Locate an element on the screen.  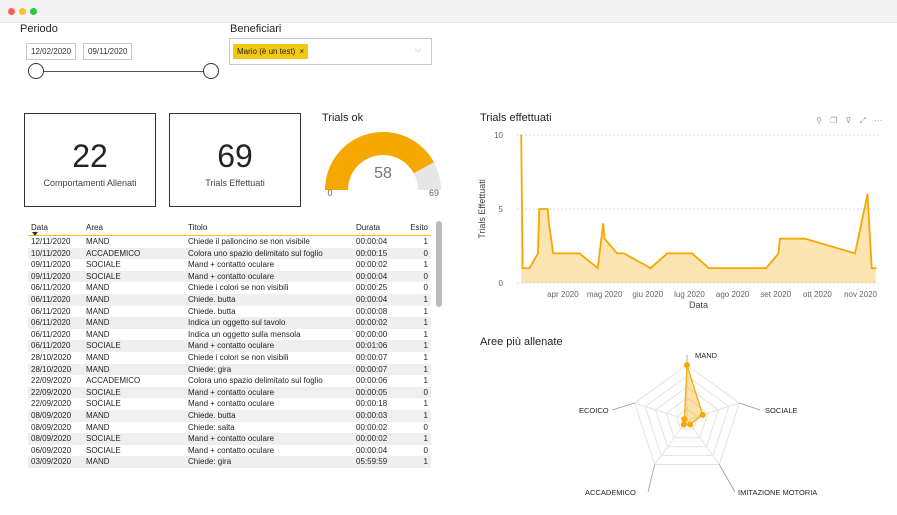
filter-icon: ⊽ is located at coordinates (849, 120).